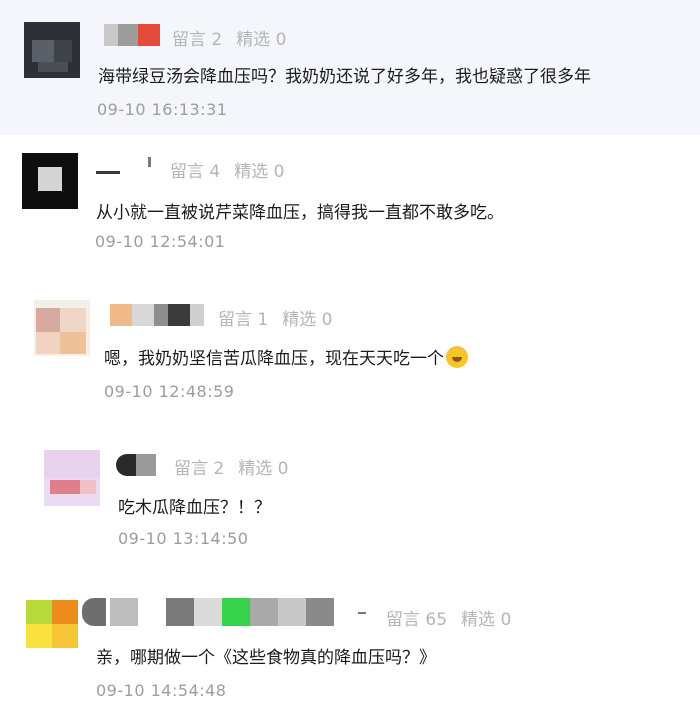  Describe the element at coordinates (160, 241) in the screenshot. I see `comment-time: 09-10 12:54:01` at that location.